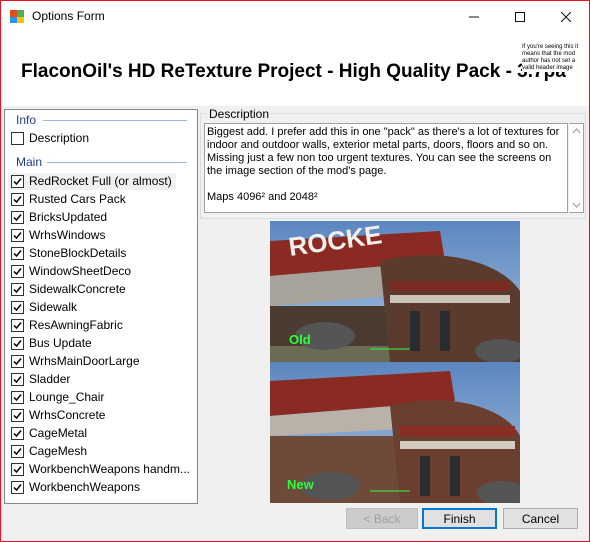  I want to click on option-label: CageMesh, so click(58, 451).